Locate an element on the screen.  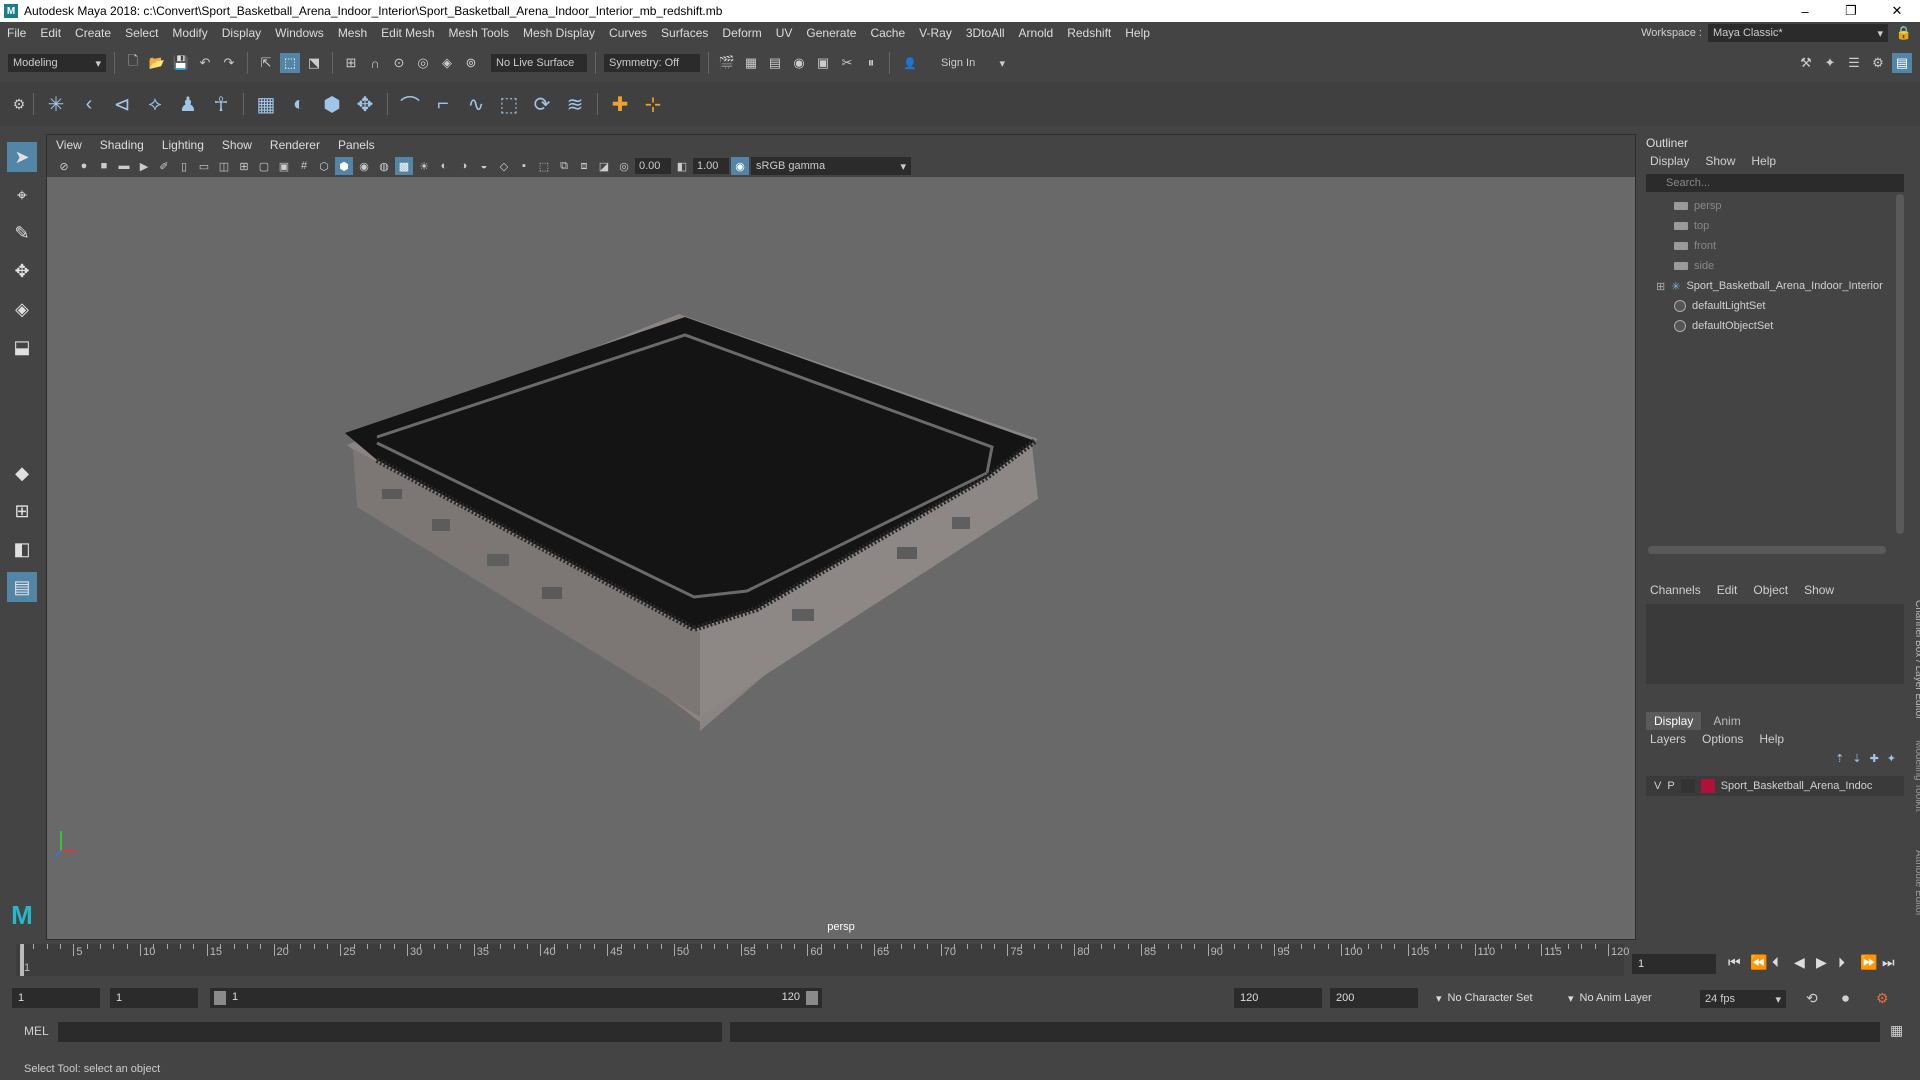
snap-point-icon: ⊙ is located at coordinates (399, 63).